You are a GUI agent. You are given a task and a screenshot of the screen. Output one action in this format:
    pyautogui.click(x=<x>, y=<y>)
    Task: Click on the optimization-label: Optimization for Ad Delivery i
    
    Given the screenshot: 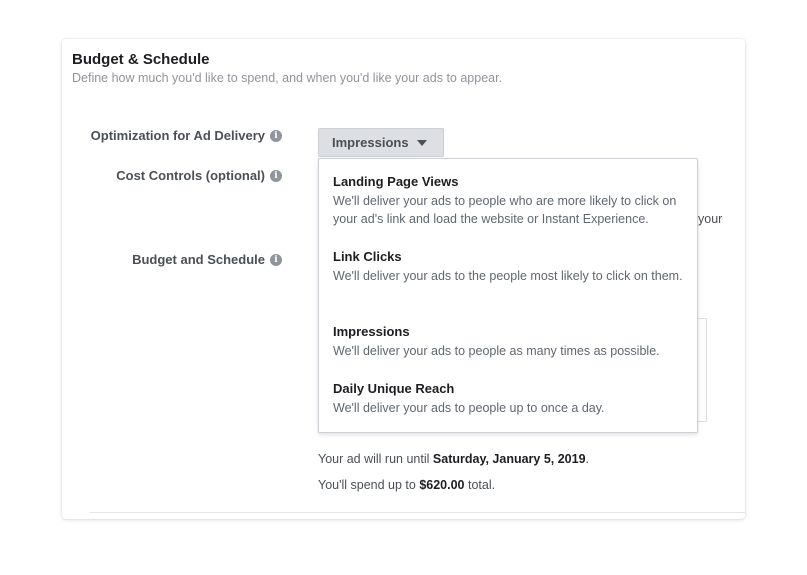 What is the action you would take?
    pyautogui.click(x=186, y=135)
    